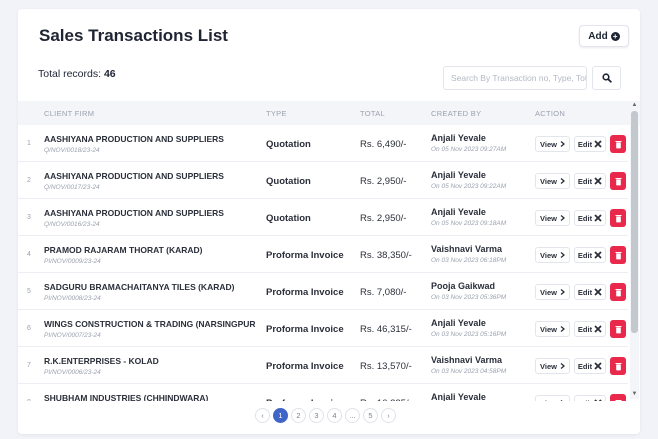  Describe the element at coordinates (72, 298) in the screenshot. I see `transaction-number: PI/NOV/0008/23-24` at that location.